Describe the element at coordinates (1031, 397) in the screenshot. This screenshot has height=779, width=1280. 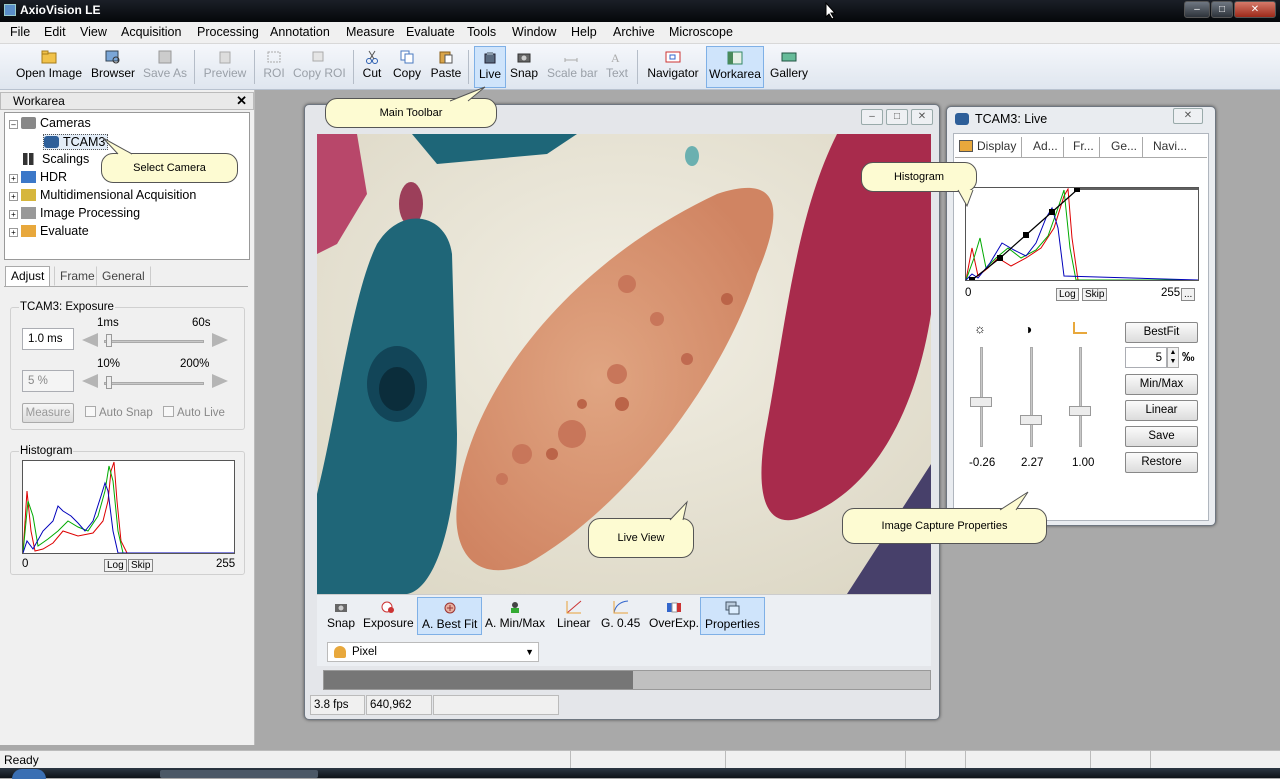
I see `contrast-slider-track` at that location.